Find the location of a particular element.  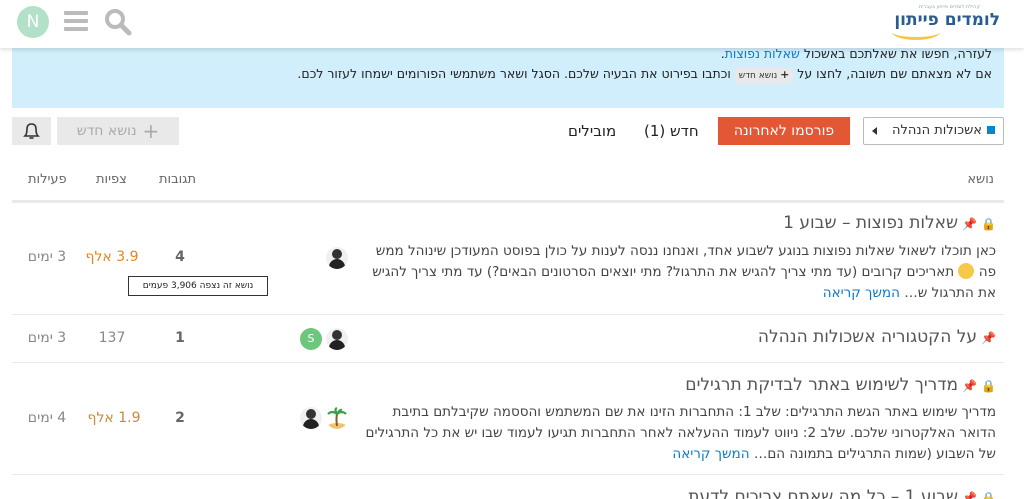

topic-title: 🔒📌מדריך לשימוש באתר לבדיקת תרגילים is located at coordinates (840, 385).